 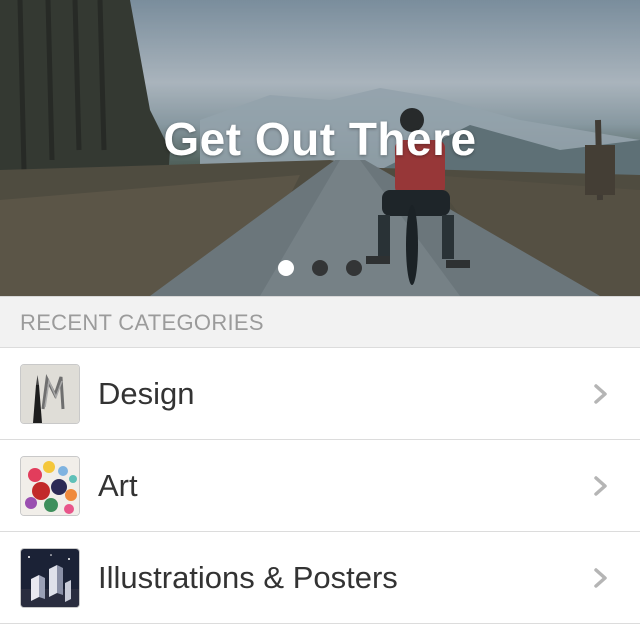 I want to click on page-indicator, so click(x=320, y=268).